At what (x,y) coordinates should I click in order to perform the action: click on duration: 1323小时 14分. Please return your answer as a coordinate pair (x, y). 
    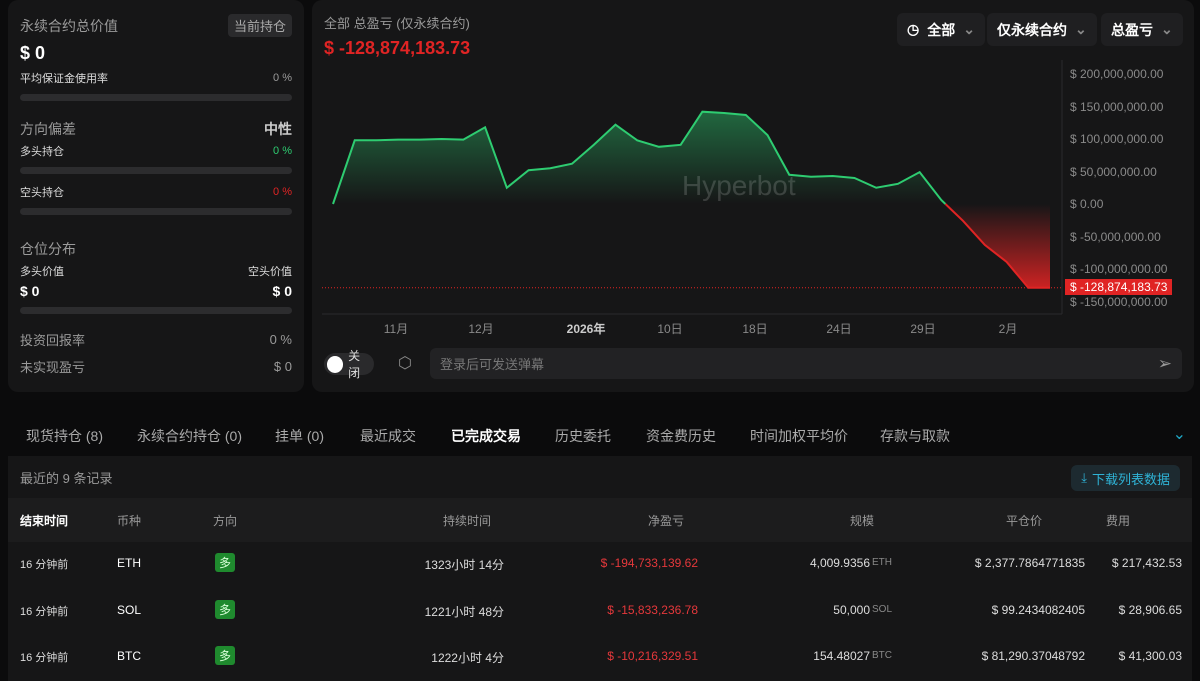
    Looking at the image, I should click on (464, 565).